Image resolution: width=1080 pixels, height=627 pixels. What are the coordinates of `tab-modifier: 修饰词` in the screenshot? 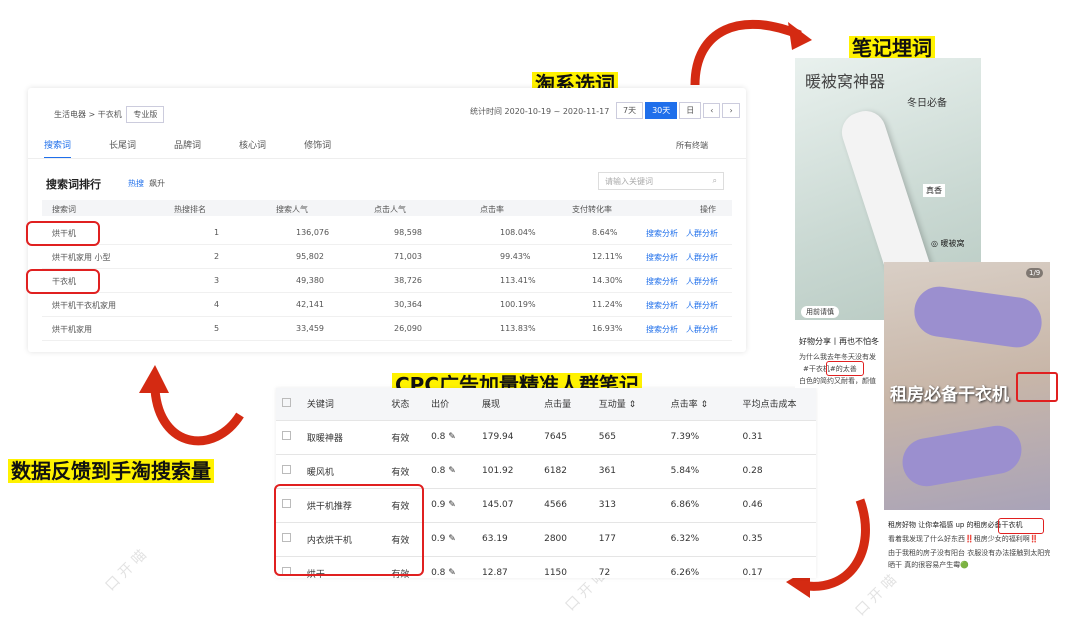 It's located at (317, 148).